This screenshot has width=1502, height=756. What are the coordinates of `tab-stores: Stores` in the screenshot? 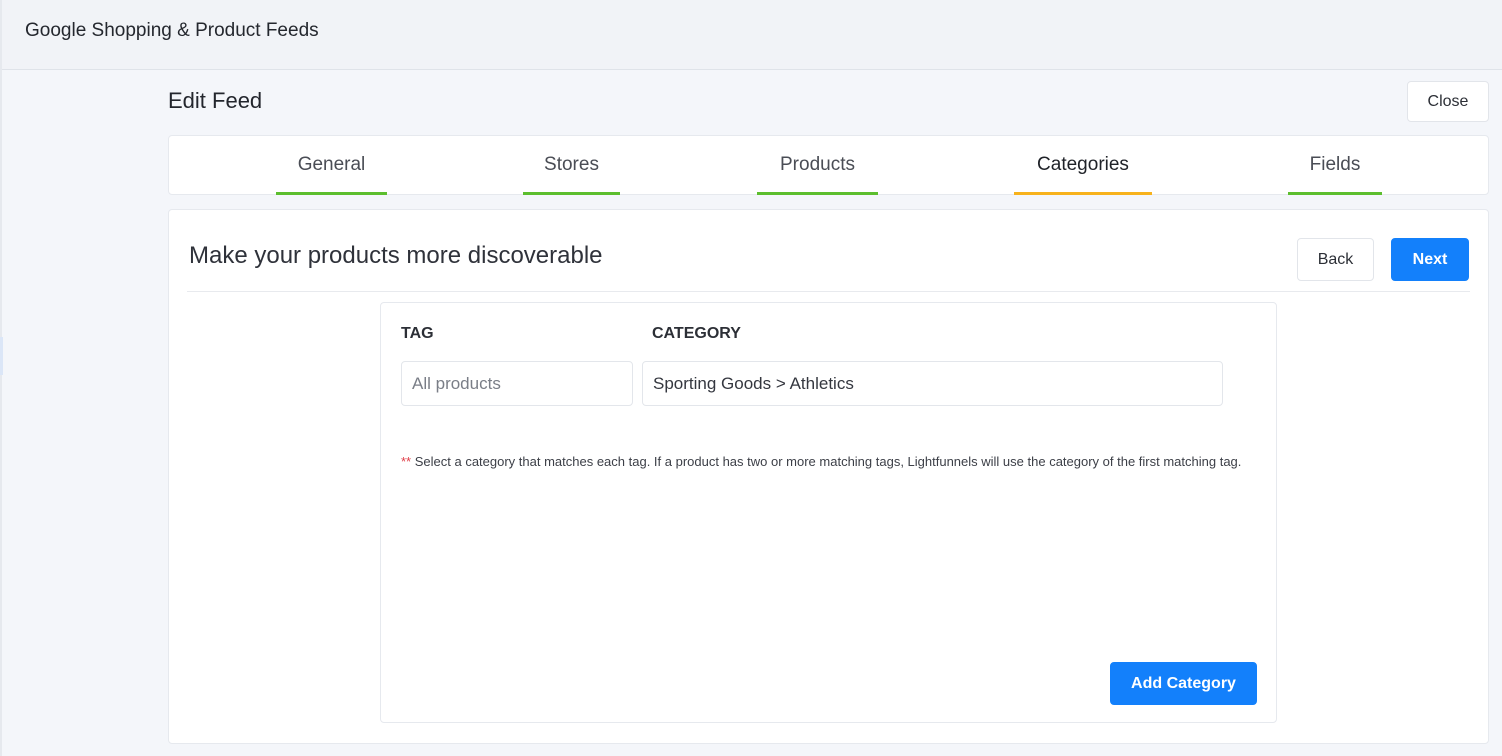 It's located at (571, 165).